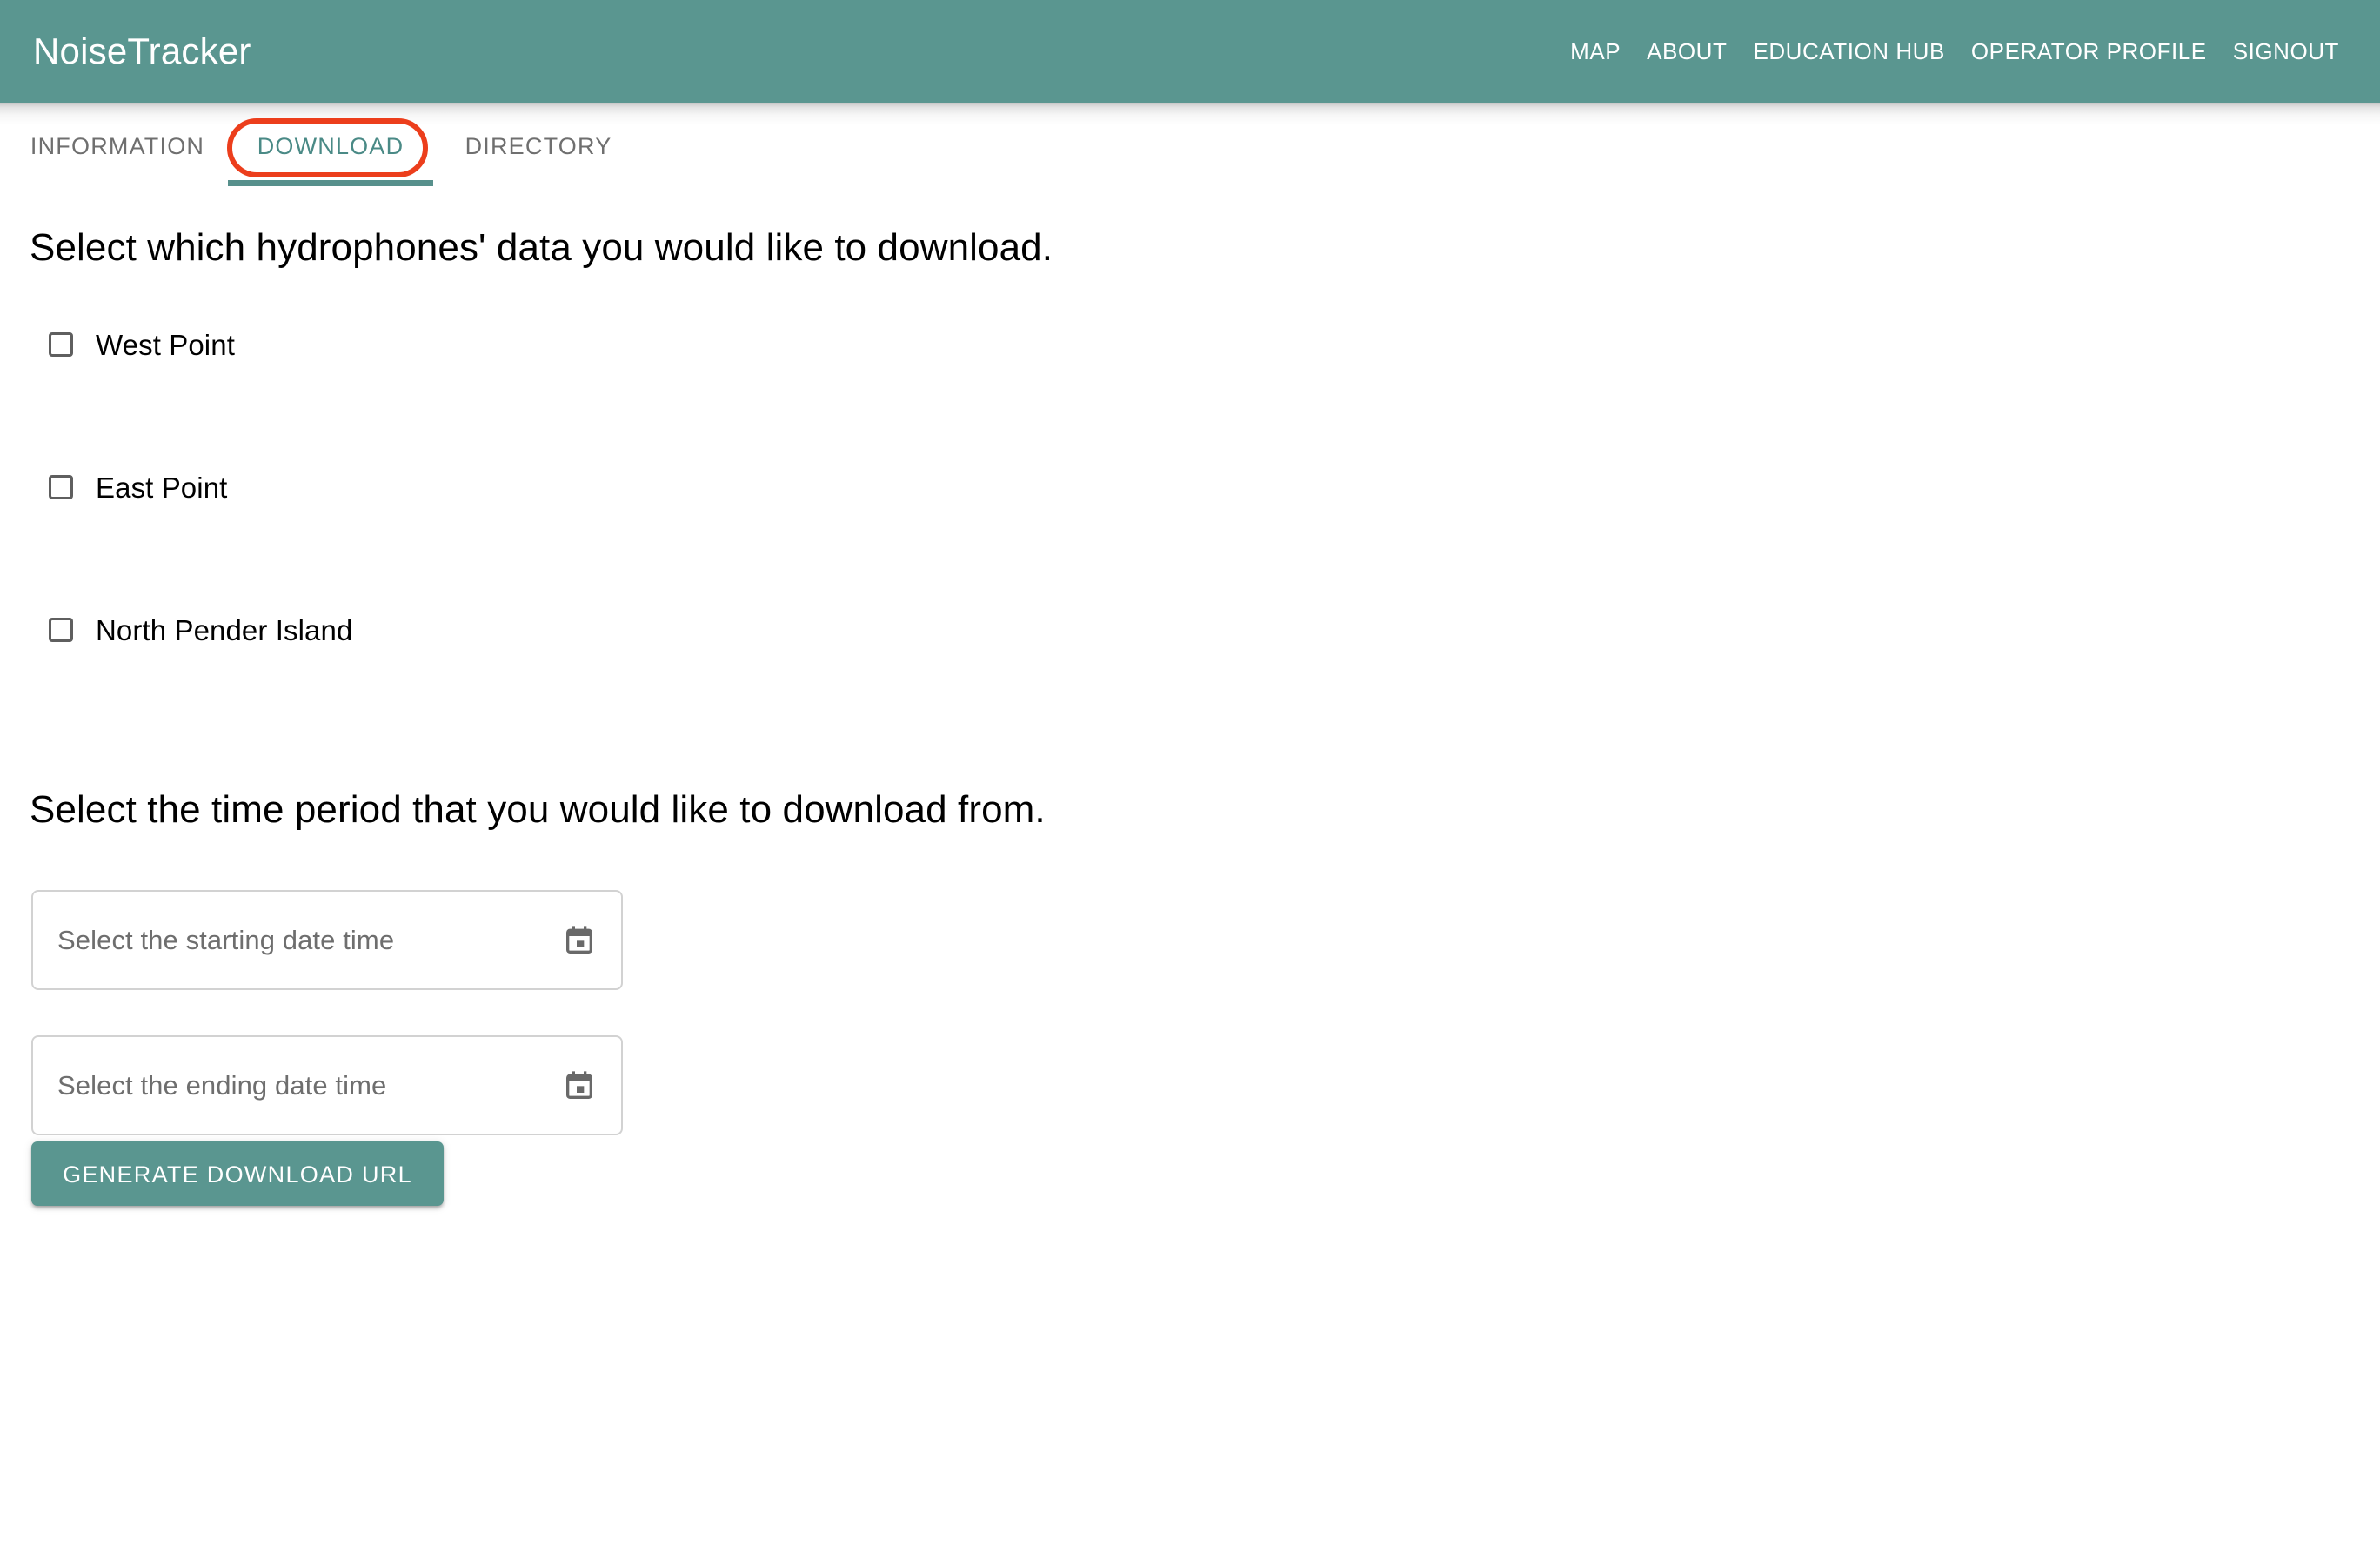  I want to click on active-tab-indicator, so click(330, 183).